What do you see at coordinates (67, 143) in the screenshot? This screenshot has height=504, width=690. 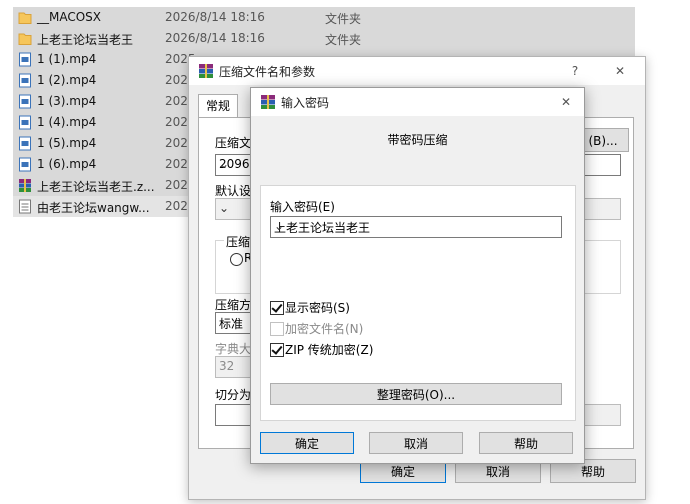 I see `file-name: 1 (5).mp4` at bounding box center [67, 143].